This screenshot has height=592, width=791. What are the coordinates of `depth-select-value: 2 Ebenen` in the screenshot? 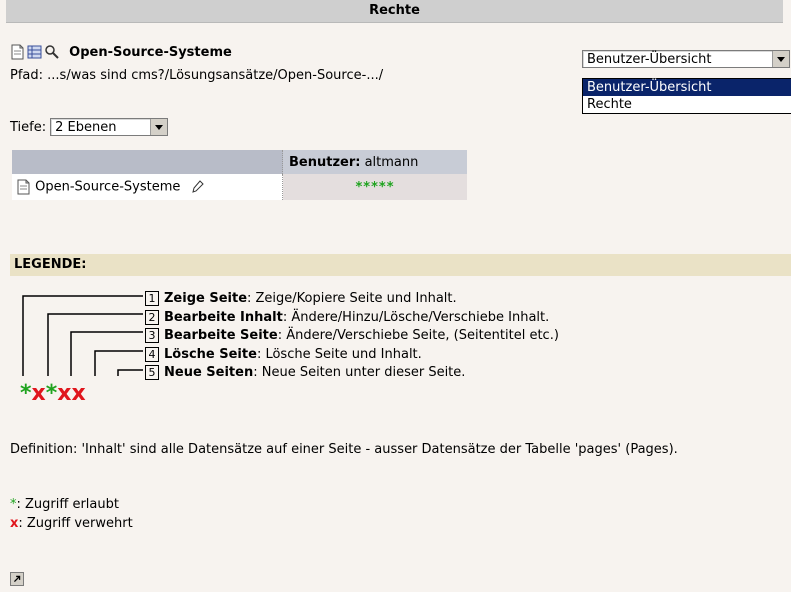 It's located at (86, 127).